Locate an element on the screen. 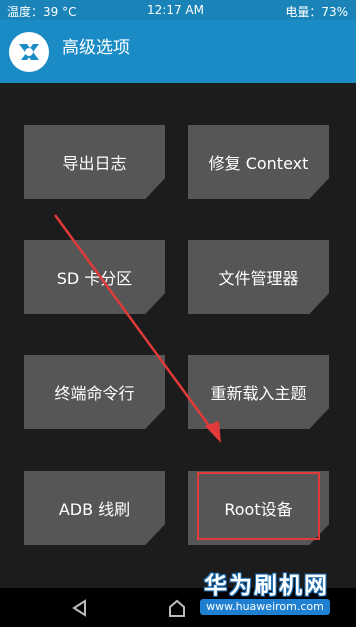 The image size is (356, 627). export-log-button: 导出日志 is located at coordinates (94, 162).